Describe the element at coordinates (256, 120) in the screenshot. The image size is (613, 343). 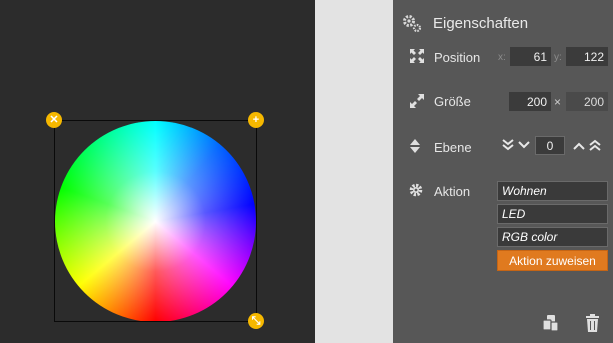
I see `add-handle-icon: +` at that location.